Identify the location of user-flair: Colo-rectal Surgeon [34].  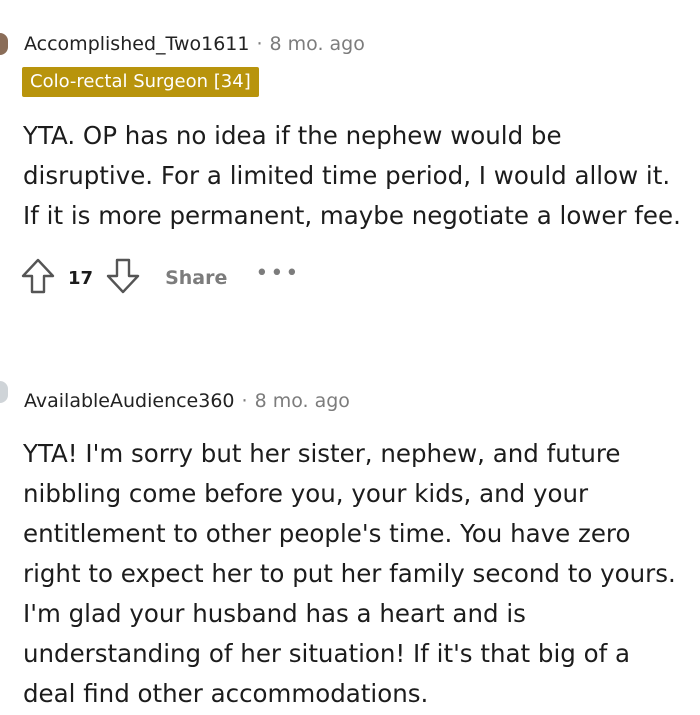
(140, 82).